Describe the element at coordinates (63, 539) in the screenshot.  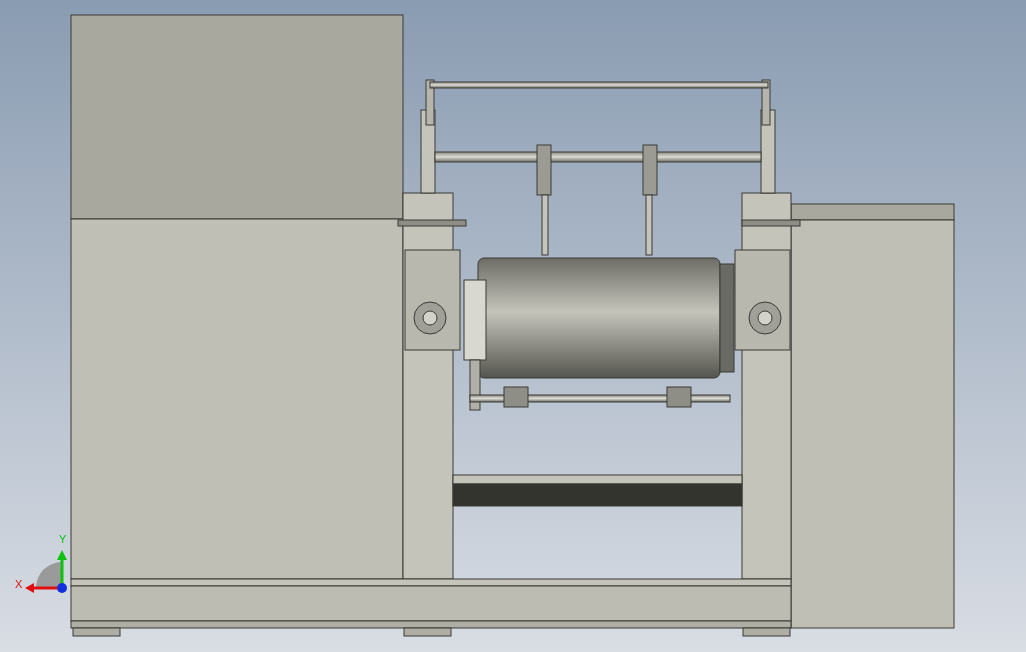
I see `y-axis-label: Y` at that location.